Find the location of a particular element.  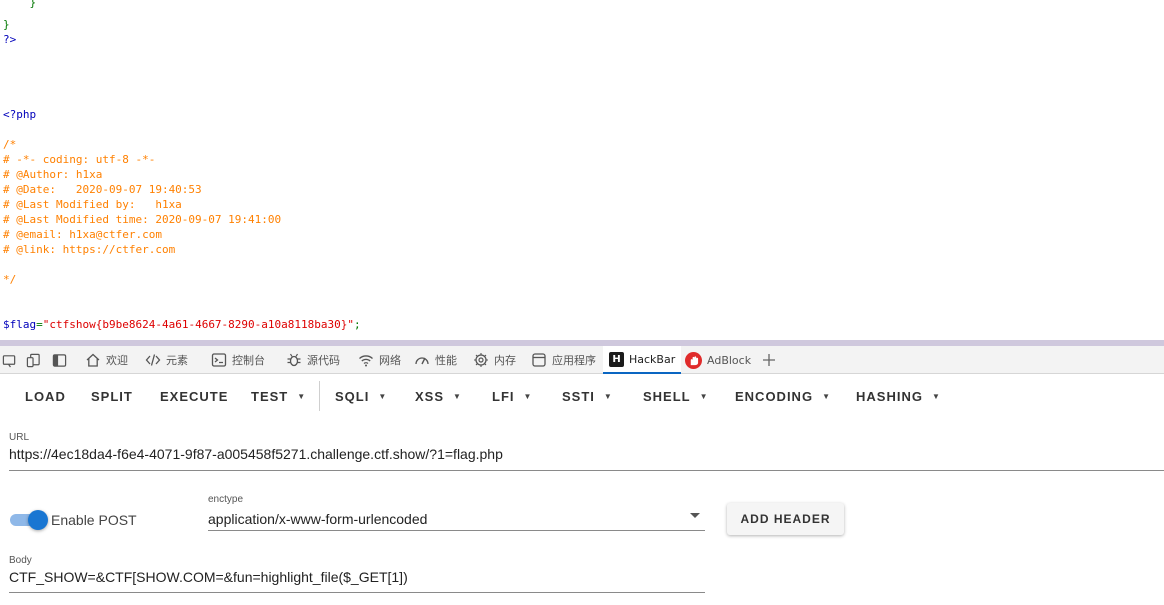

tab-label: AdBlock is located at coordinates (729, 360).